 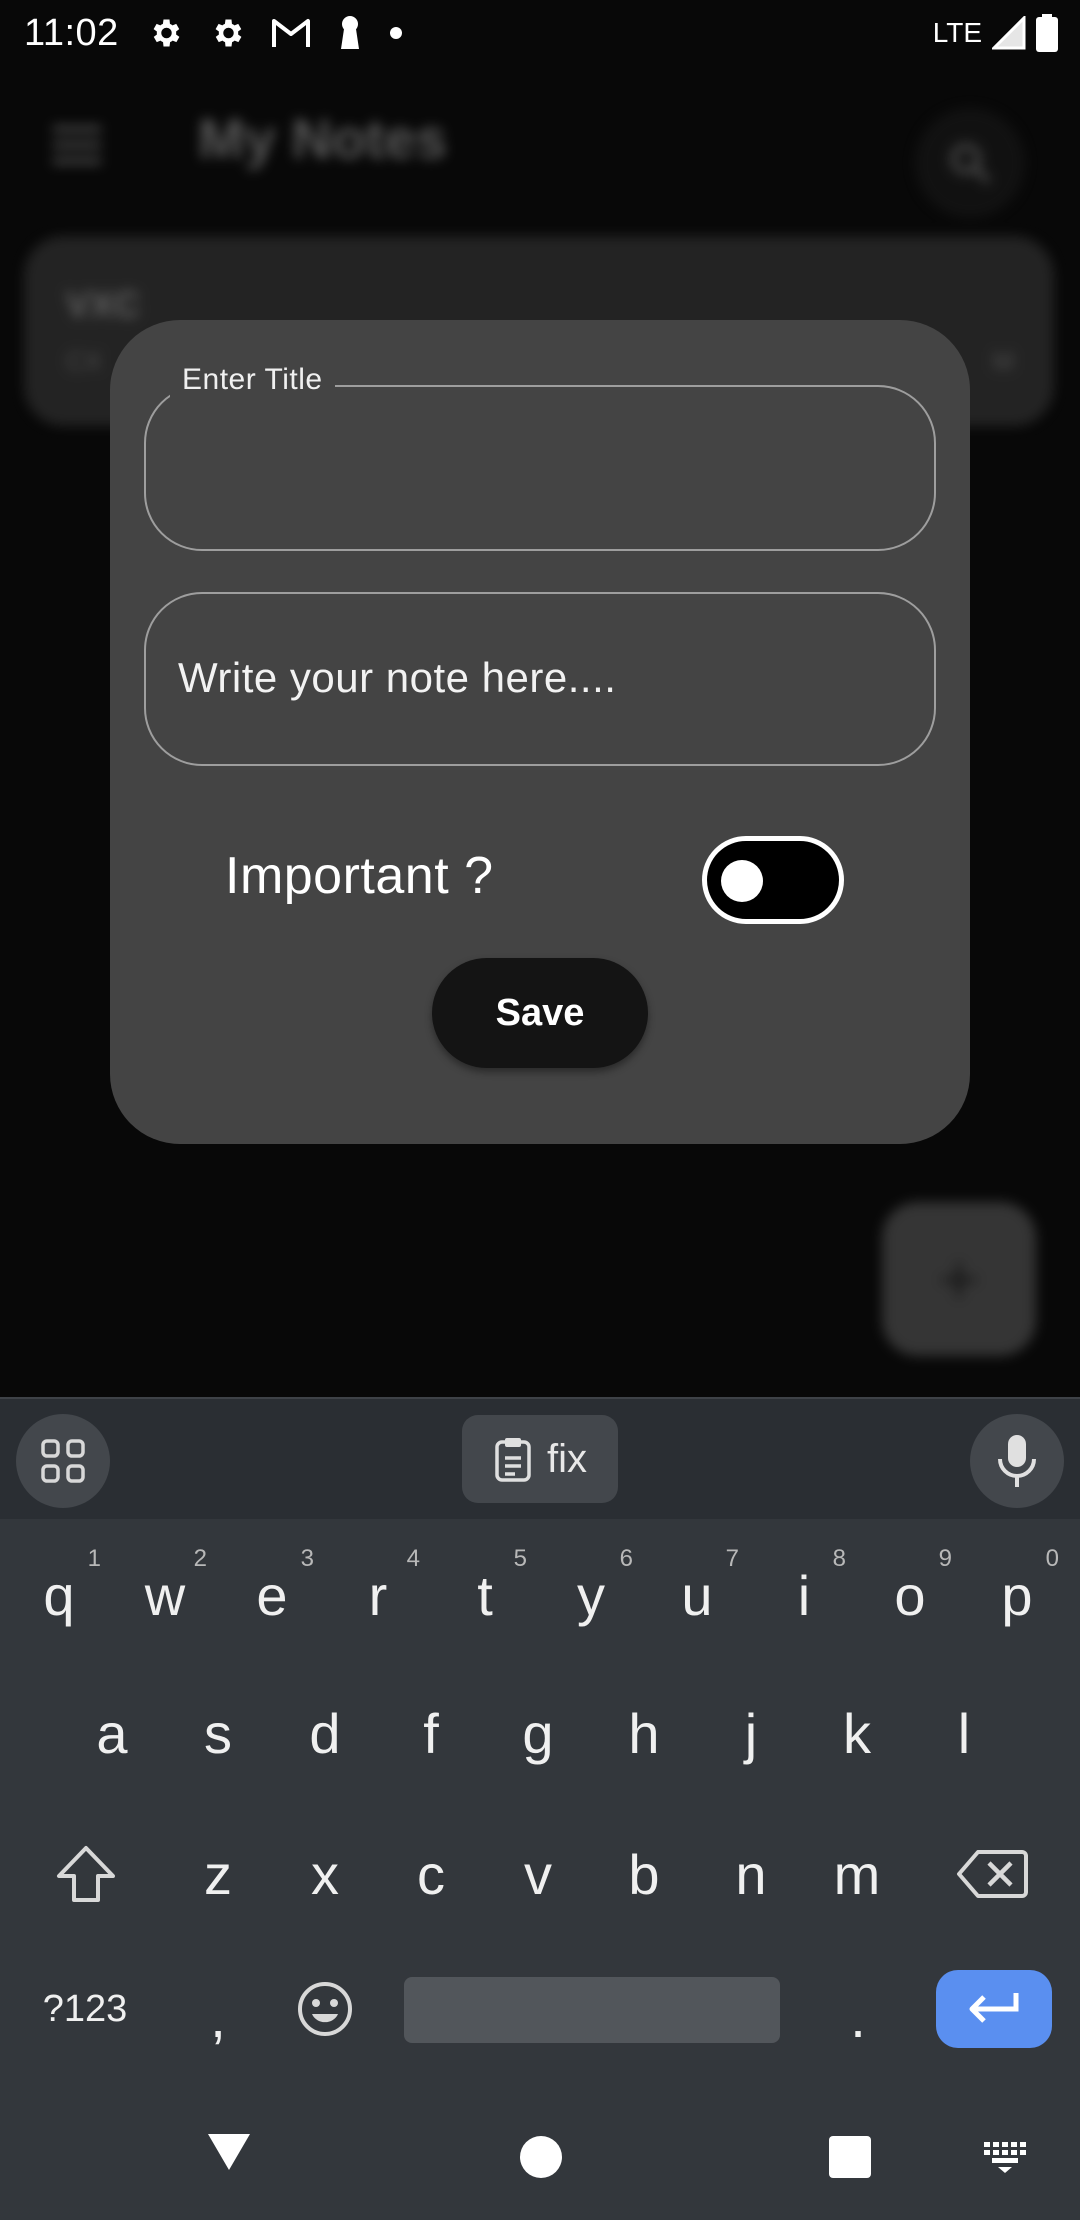 I want to click on key-x: x, so click(x=325, y=1874).